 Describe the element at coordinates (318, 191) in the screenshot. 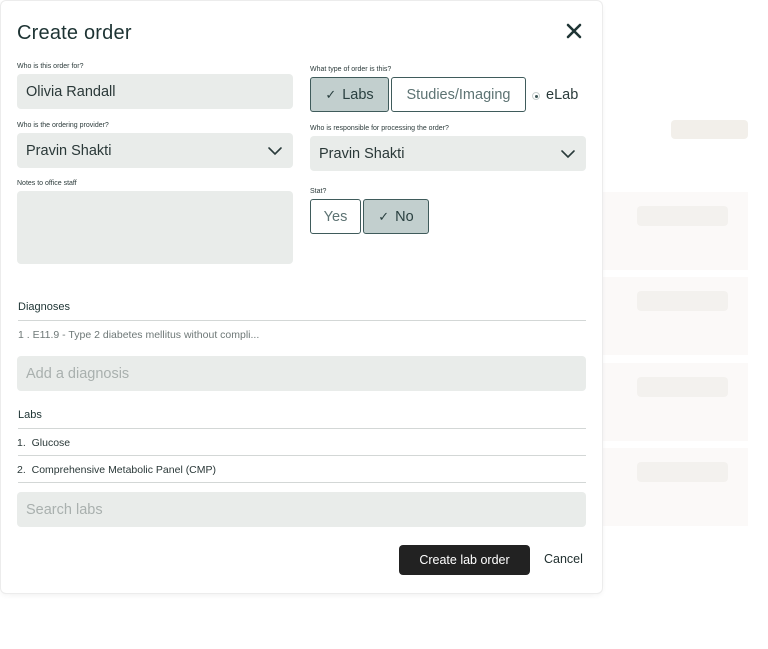

I see `stat-label: Stat?` at that location.